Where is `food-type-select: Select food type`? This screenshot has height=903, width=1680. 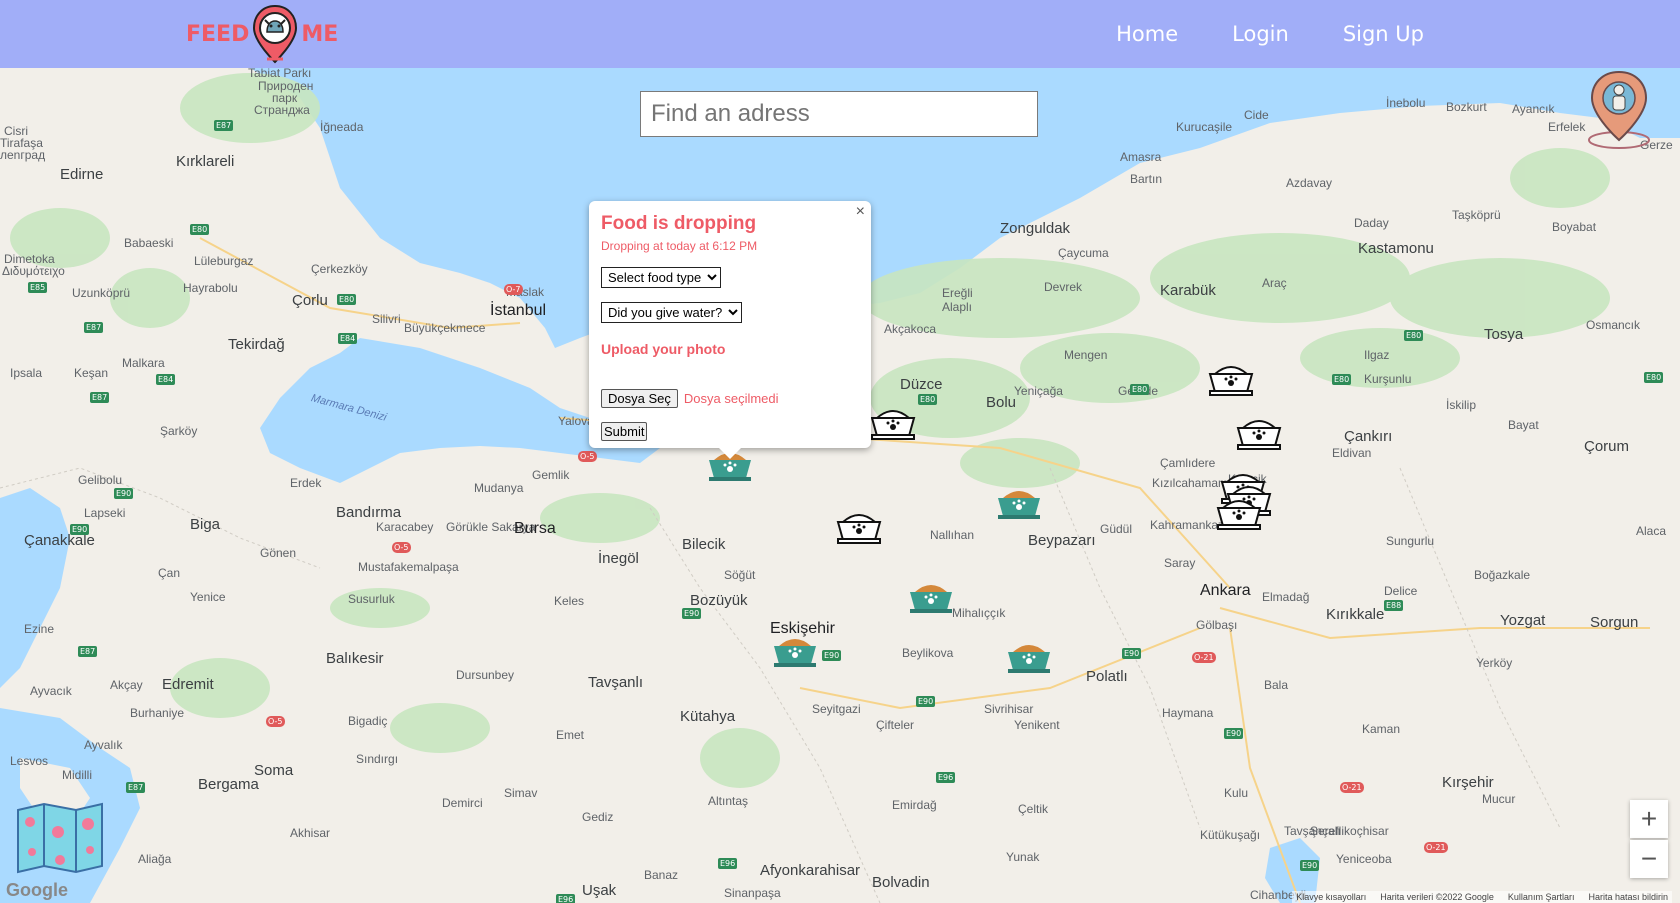 food-type-select: Select food type is located at coordinates (661, 277).